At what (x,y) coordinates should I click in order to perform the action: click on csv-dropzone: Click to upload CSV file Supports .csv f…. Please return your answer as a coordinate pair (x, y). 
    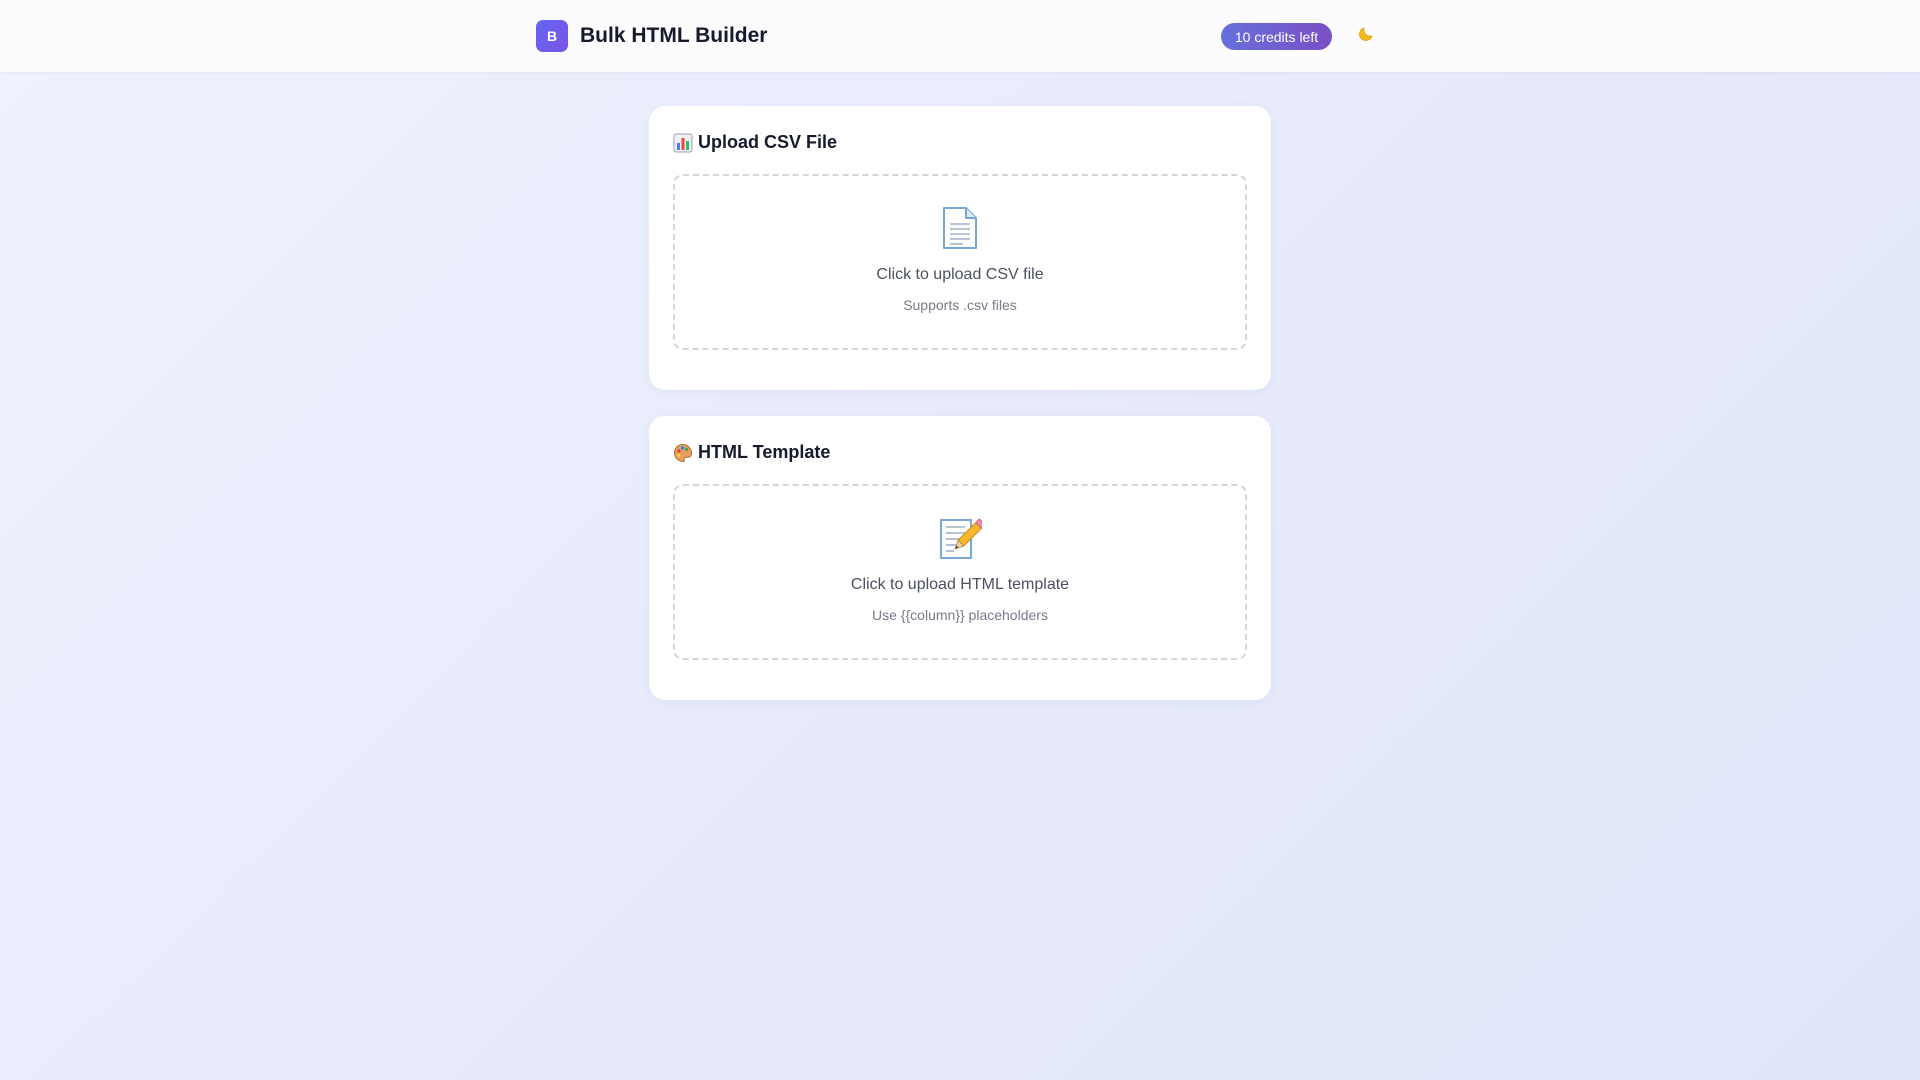
    Looking at the image, I should click on (960, 262).